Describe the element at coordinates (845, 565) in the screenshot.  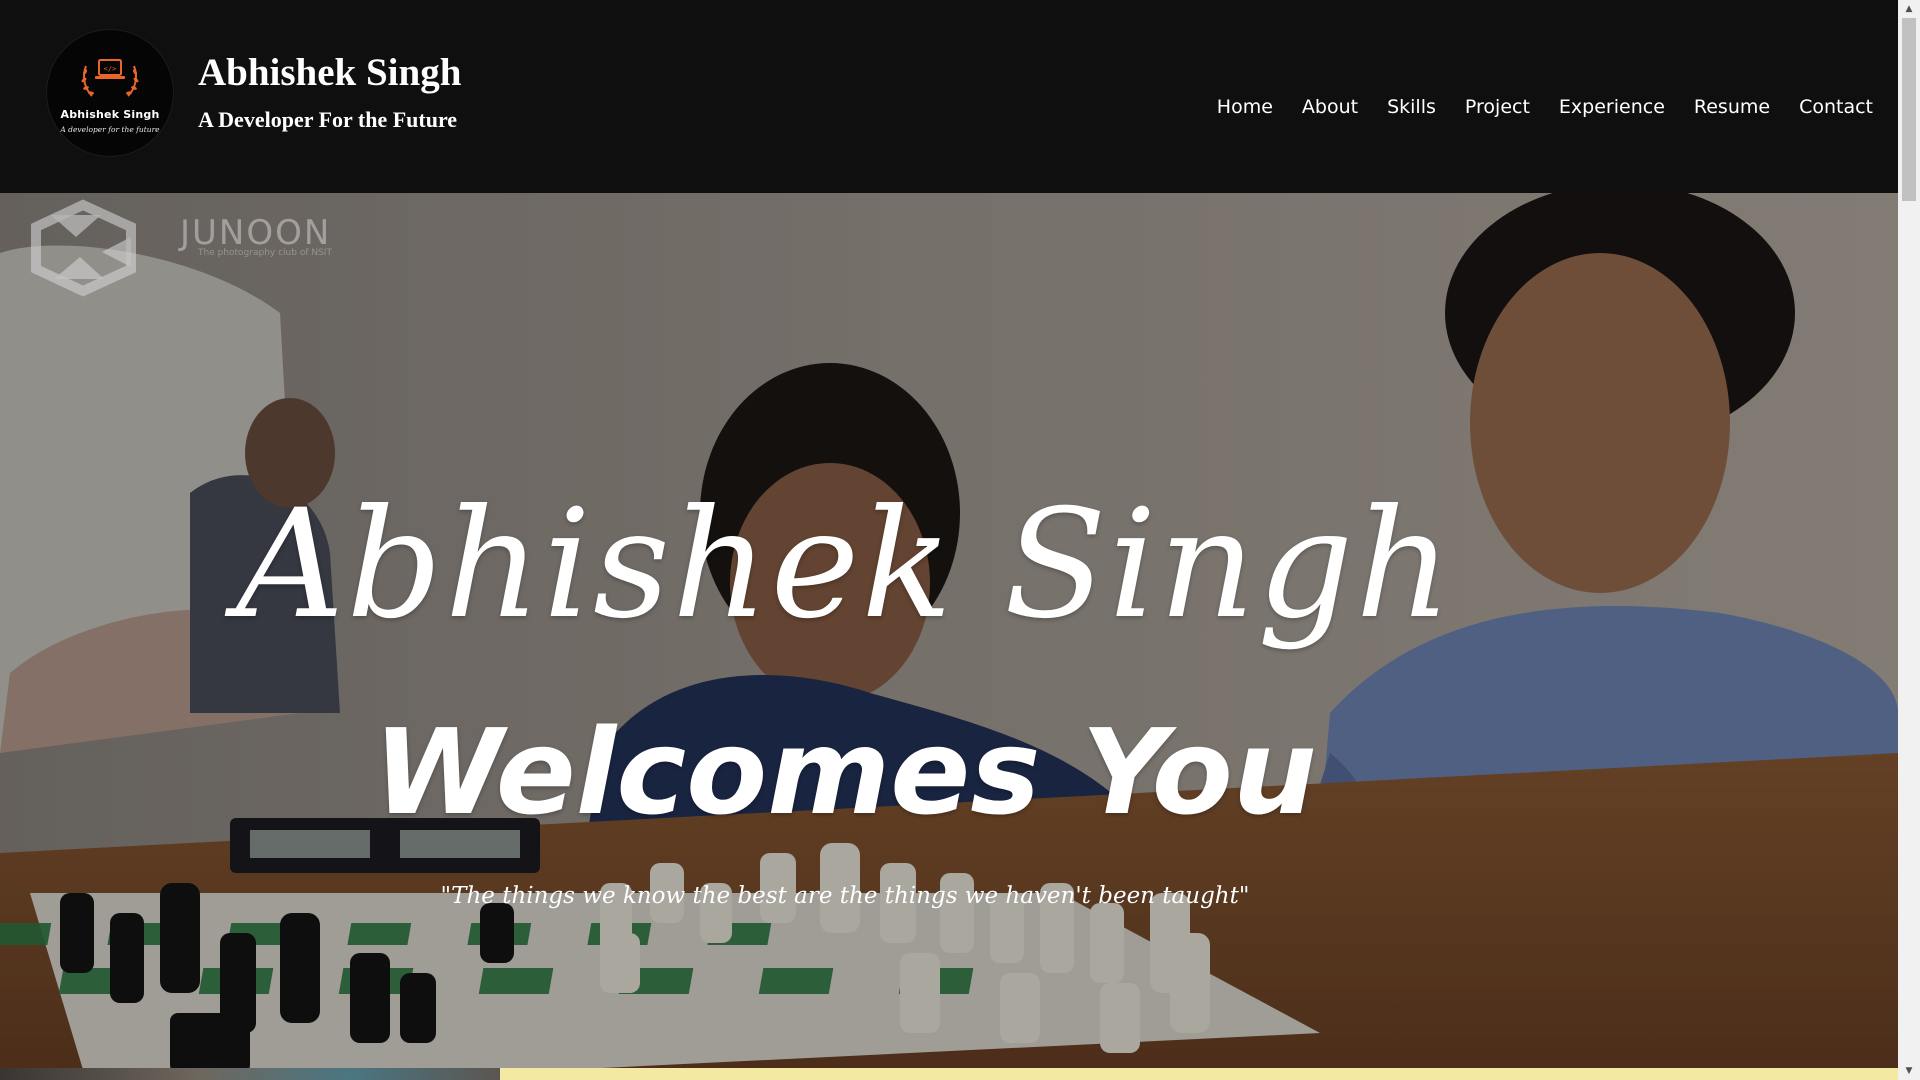
I see `hero-name: Abhishek Singh` at that location.